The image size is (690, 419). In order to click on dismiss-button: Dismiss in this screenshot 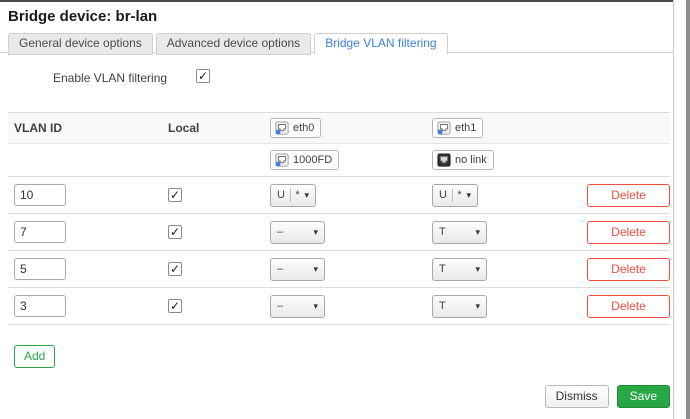, I will do `click(576, 396)`.